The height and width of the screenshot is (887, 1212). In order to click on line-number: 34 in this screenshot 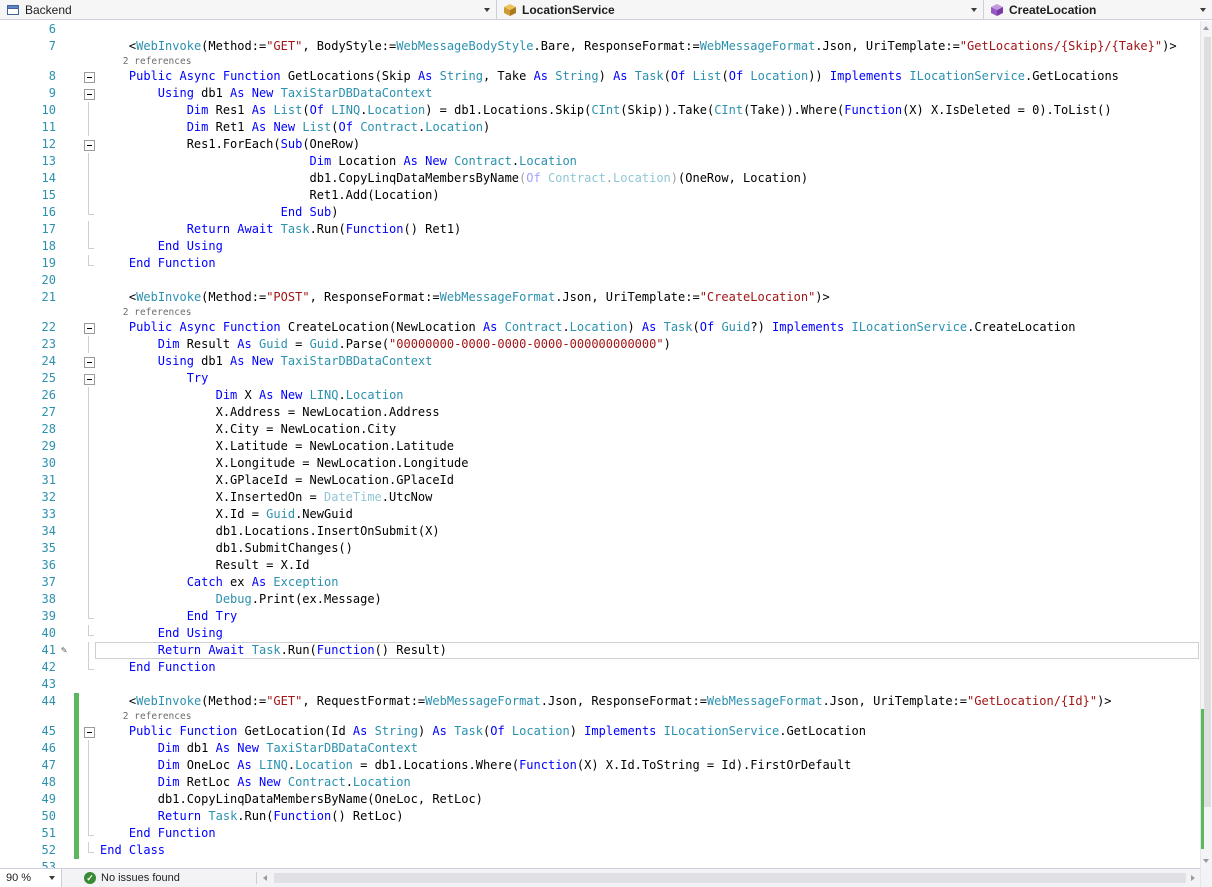, I will do `click(38, 531)`.